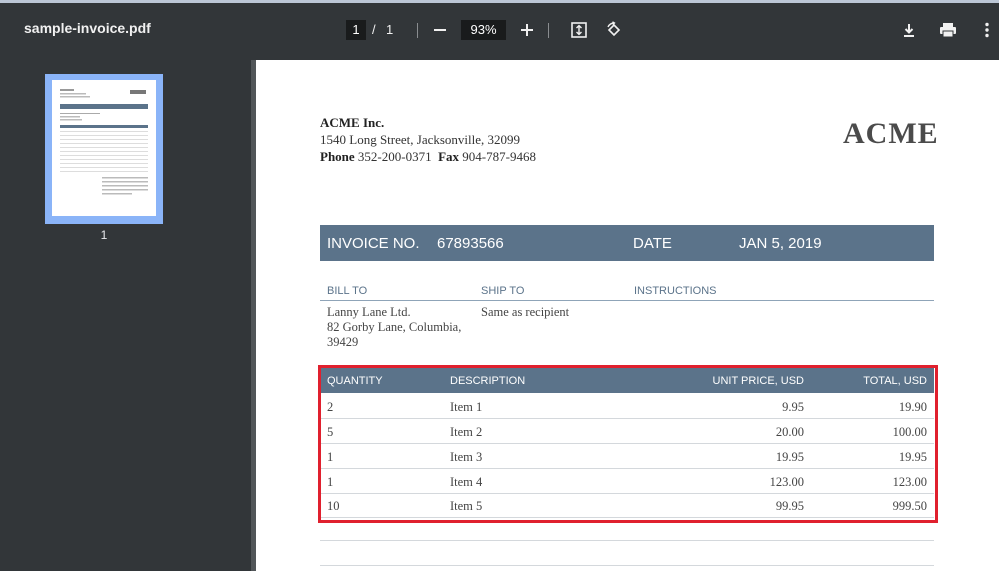 The width and height of the screenshot is (999, 571). What do you see at coordinates (758, 381) in the screenshot?
I see `column-header-unit-price: UNIT PRICE, USD` at bounding box center [758, 381].